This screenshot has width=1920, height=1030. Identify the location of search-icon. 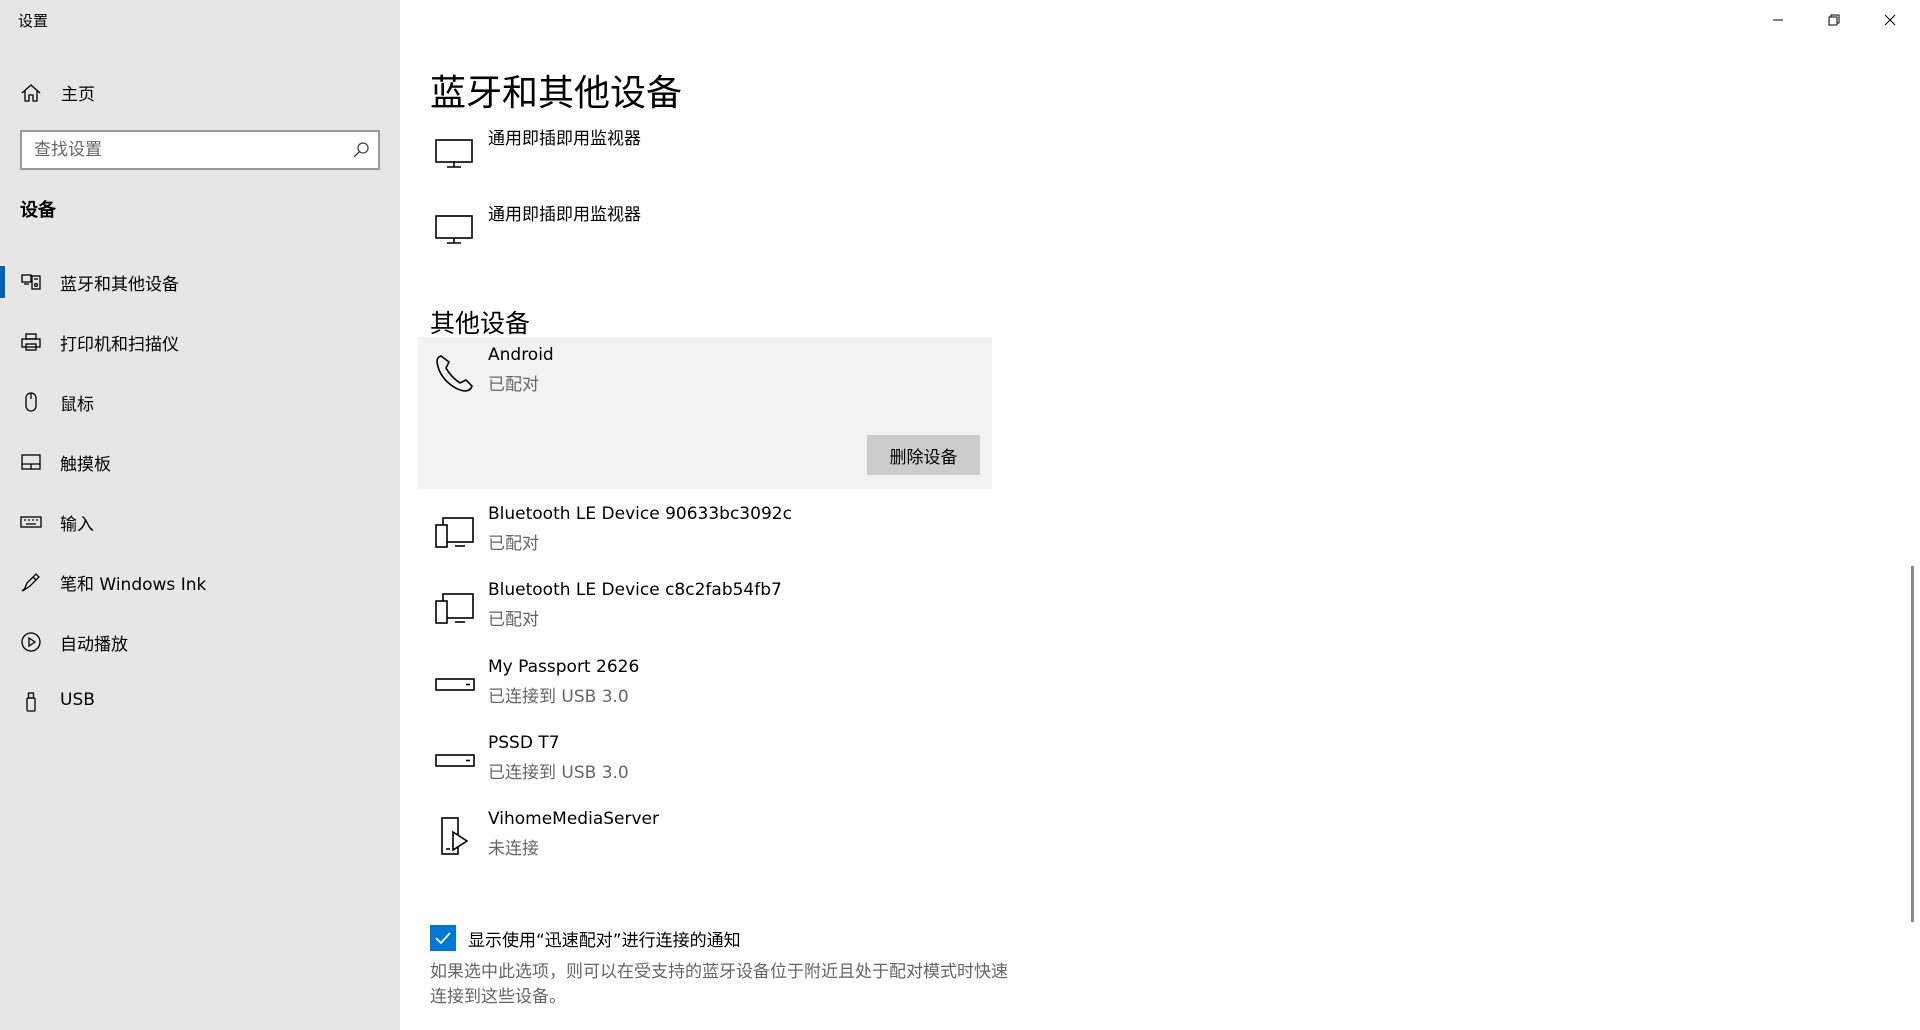
(361, 150).